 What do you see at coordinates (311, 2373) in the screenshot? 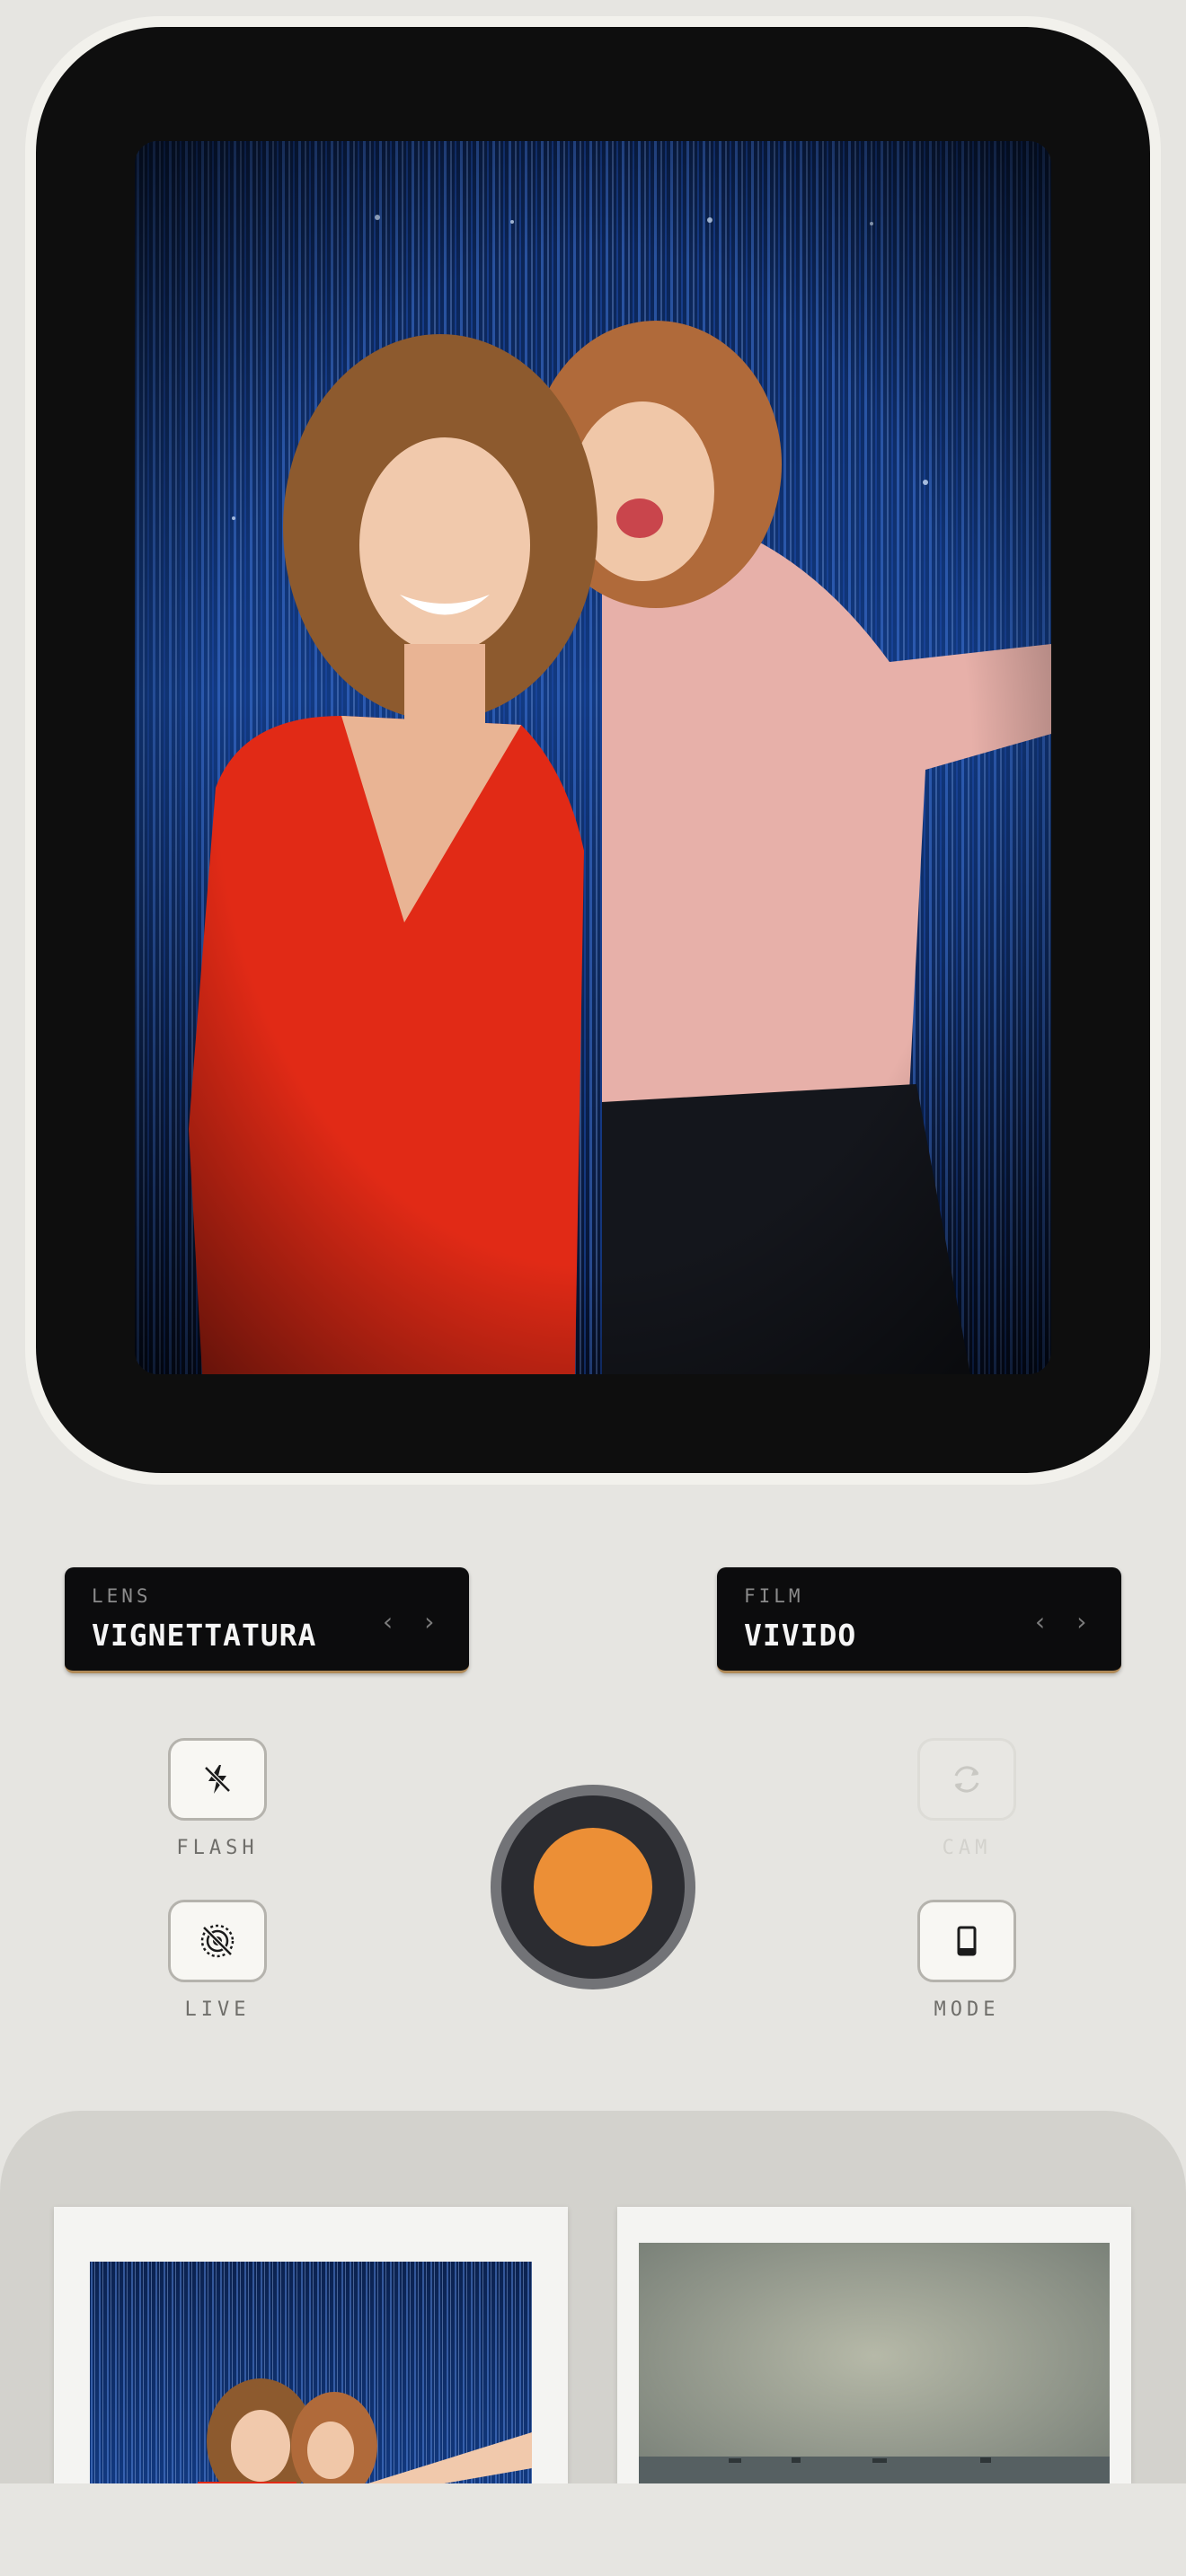
I see `party-photo-thumbnail` at bounding box center [311, 2373].